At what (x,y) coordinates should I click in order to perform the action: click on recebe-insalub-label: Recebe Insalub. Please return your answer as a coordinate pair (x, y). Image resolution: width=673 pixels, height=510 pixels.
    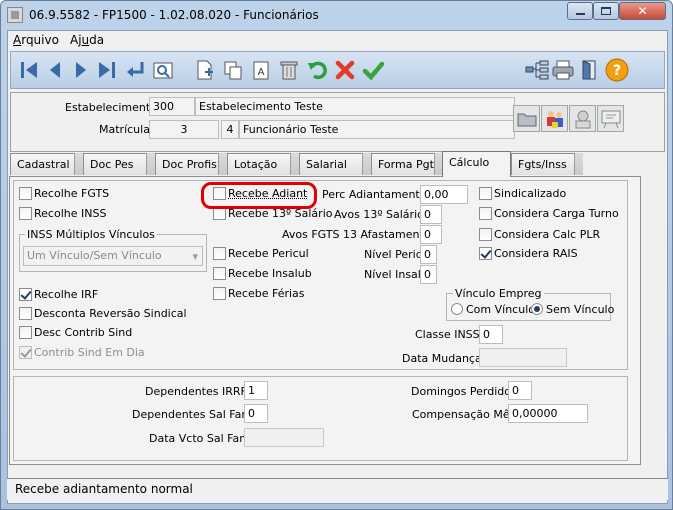
    Looking at the image, I should click on (270, 273).